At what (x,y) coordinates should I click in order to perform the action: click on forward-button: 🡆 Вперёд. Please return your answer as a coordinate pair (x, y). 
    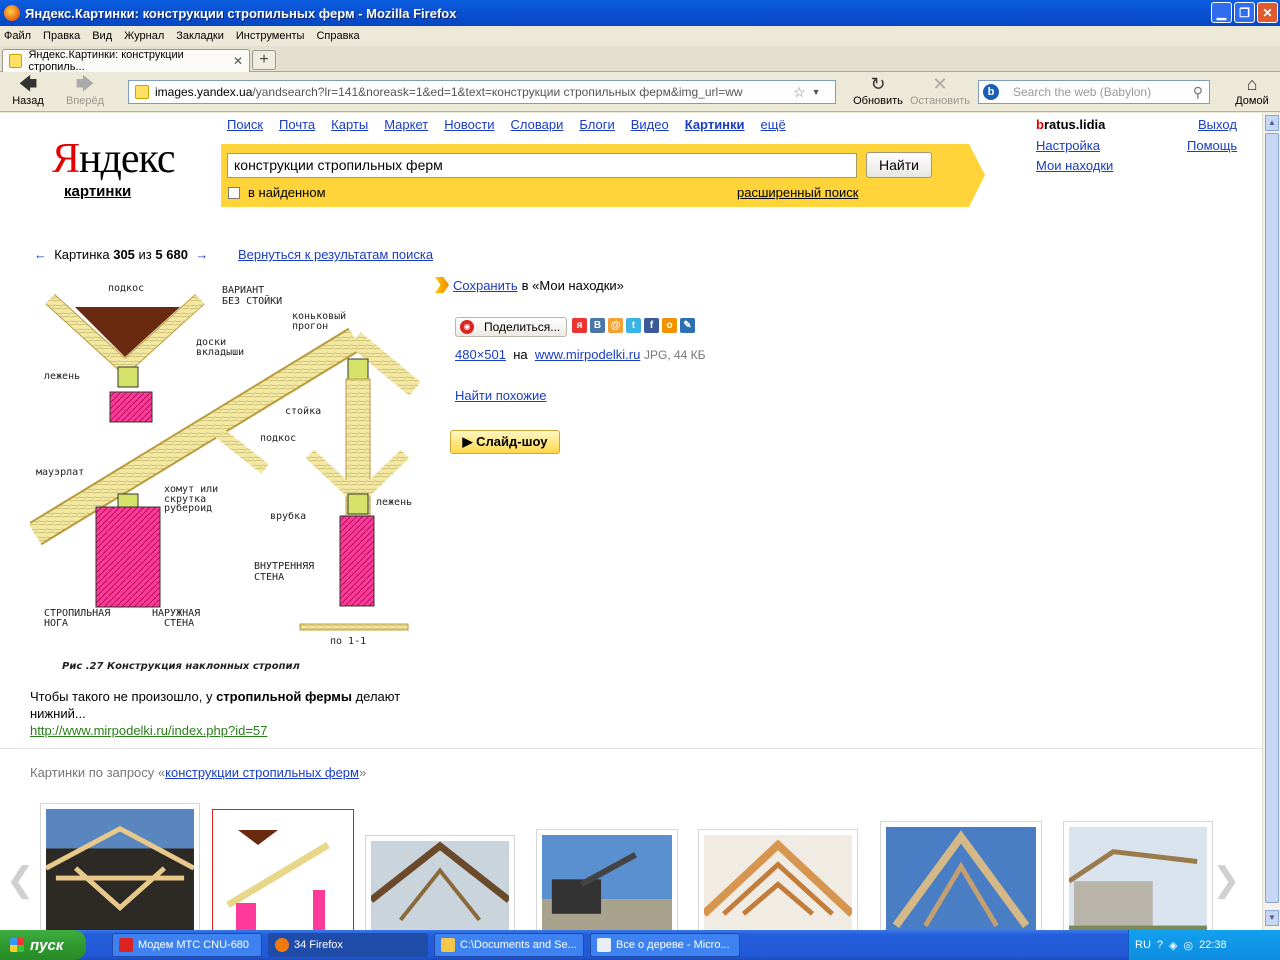
    Looking at the image, I should click on (85, 91).